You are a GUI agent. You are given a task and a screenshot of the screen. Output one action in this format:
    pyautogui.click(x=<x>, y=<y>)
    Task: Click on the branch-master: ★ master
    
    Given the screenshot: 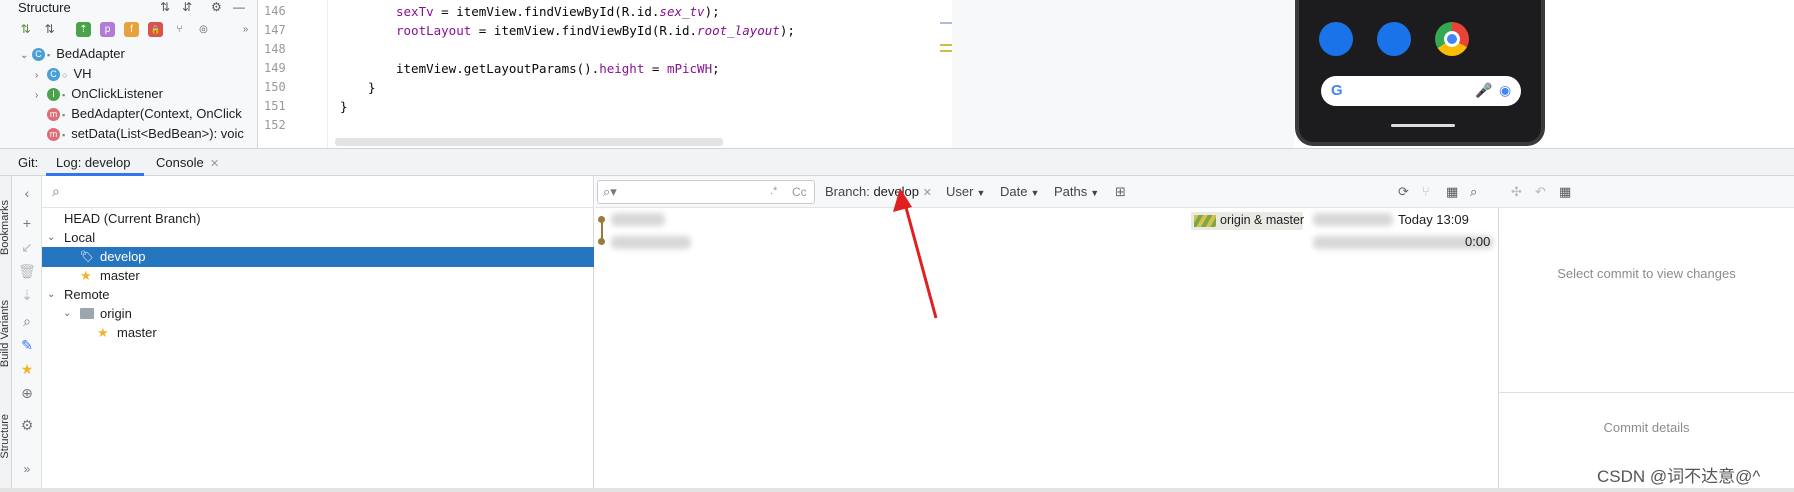 What is the action you would take?
    pyautogui.click(x=318, y=276)
    